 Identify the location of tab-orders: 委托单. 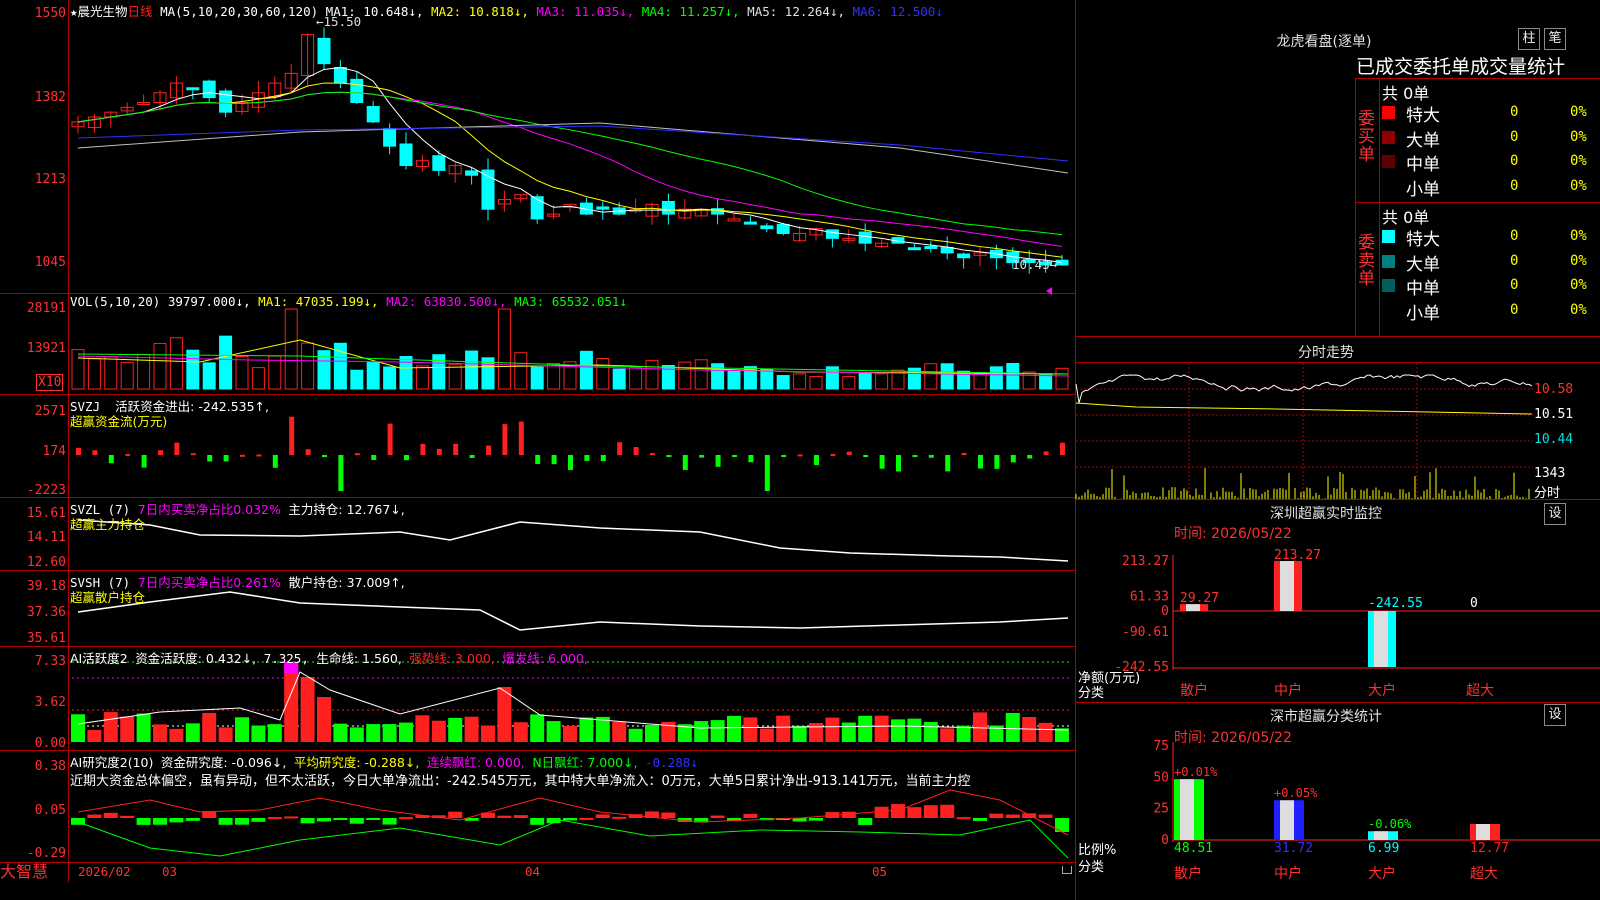
(1441, 67).